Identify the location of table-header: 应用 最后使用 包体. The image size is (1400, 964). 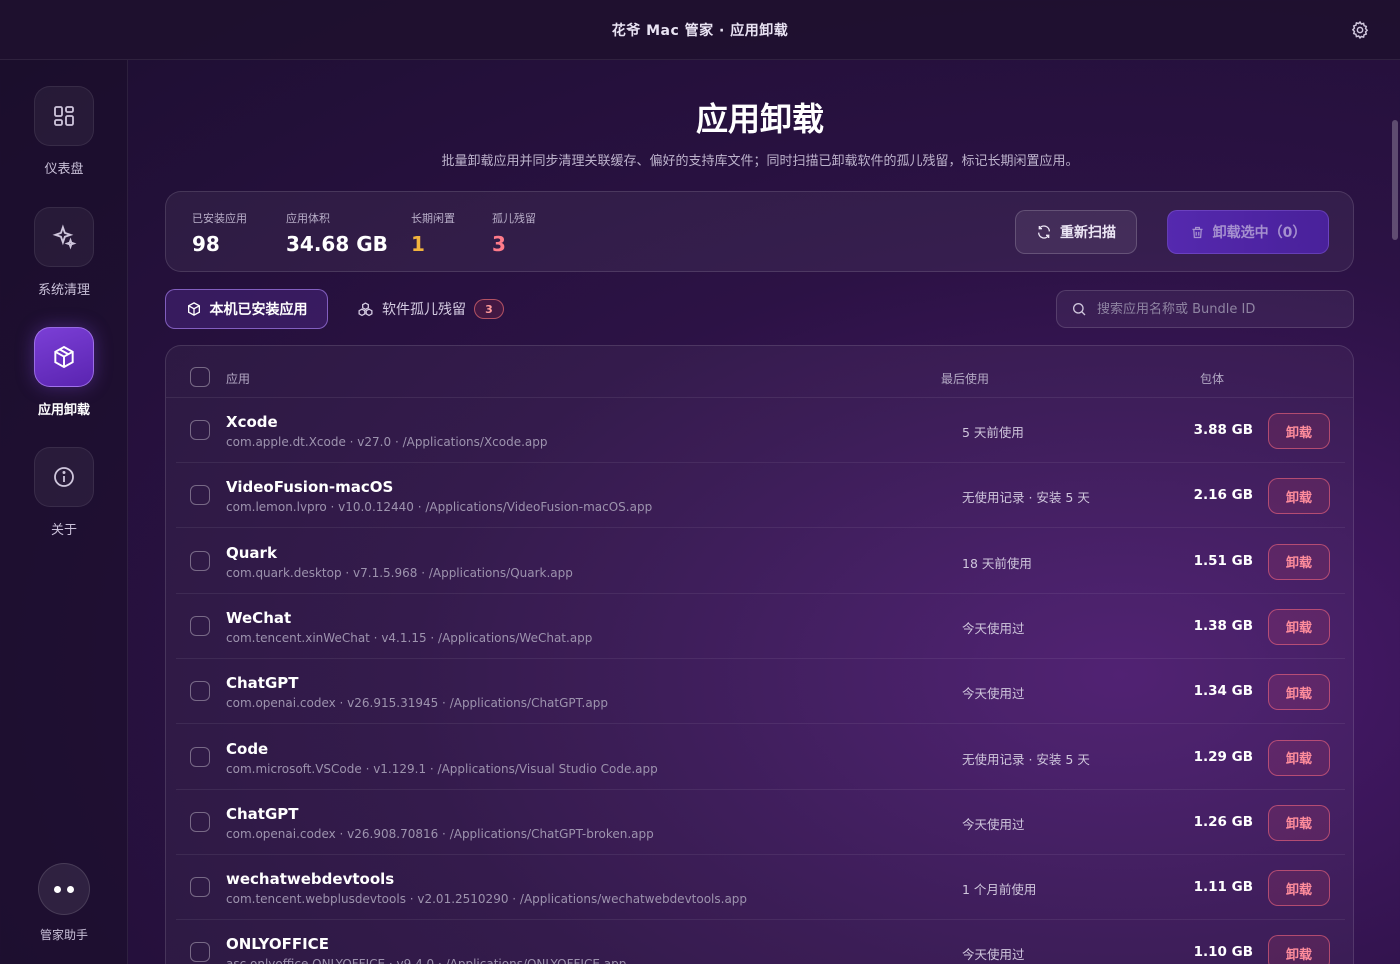
(759, 372).